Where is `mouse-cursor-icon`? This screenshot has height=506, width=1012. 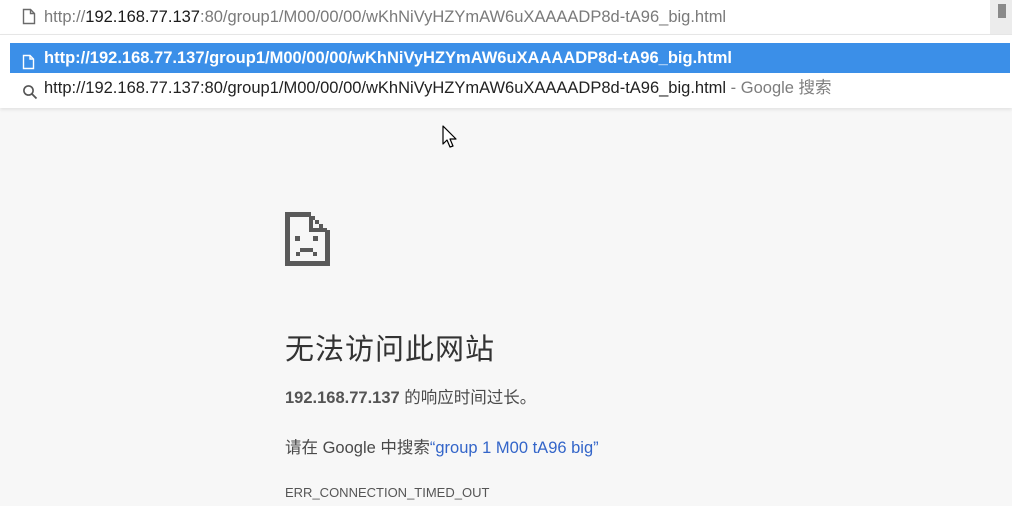
mouse-cursor-icon is located at coordinates (450, 139).